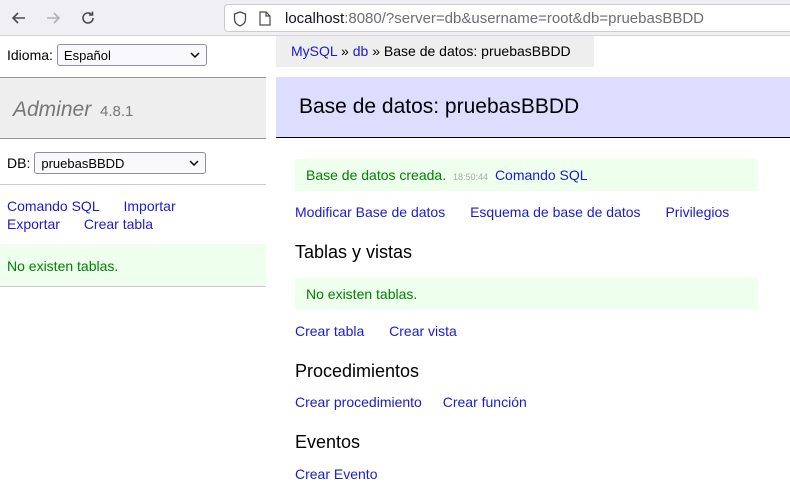 The image size is (790, 495). Describe the element at coordinates (555, 212) in the screenshot. I see `database-schema-link: Esquema de base de datos` at that location.